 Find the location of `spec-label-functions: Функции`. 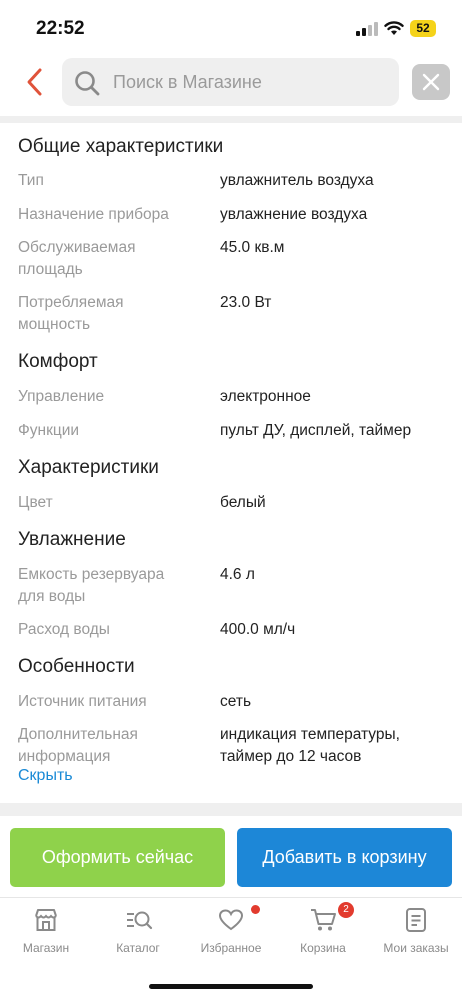

spec-label-functions: Функции is located at coordinates (49, 430).